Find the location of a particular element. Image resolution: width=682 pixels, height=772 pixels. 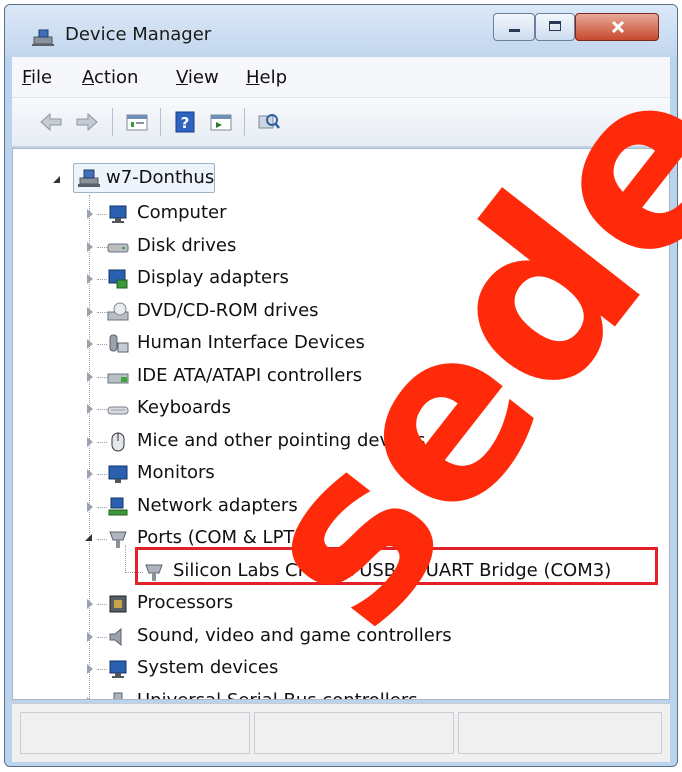

tree-item: Mice and other pointing devices is located at coordinates (357, 442).